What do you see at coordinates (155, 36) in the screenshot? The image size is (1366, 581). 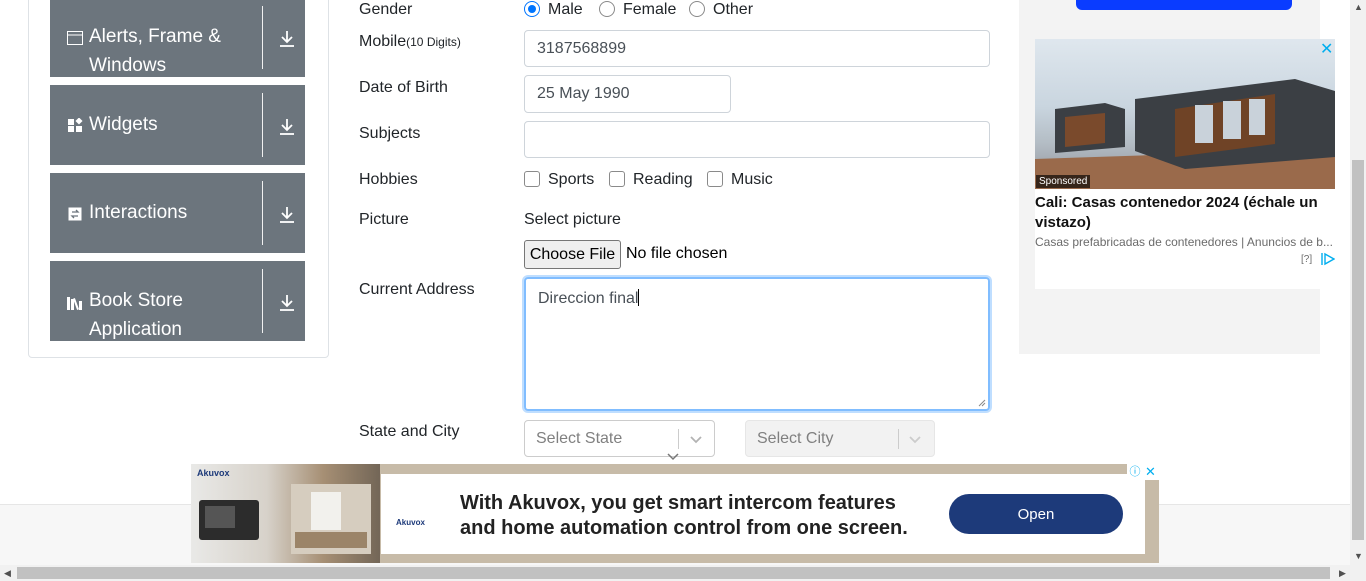 I see `sidebar-group-label: Alerts, Frame &` at bounding box center [155, 36].